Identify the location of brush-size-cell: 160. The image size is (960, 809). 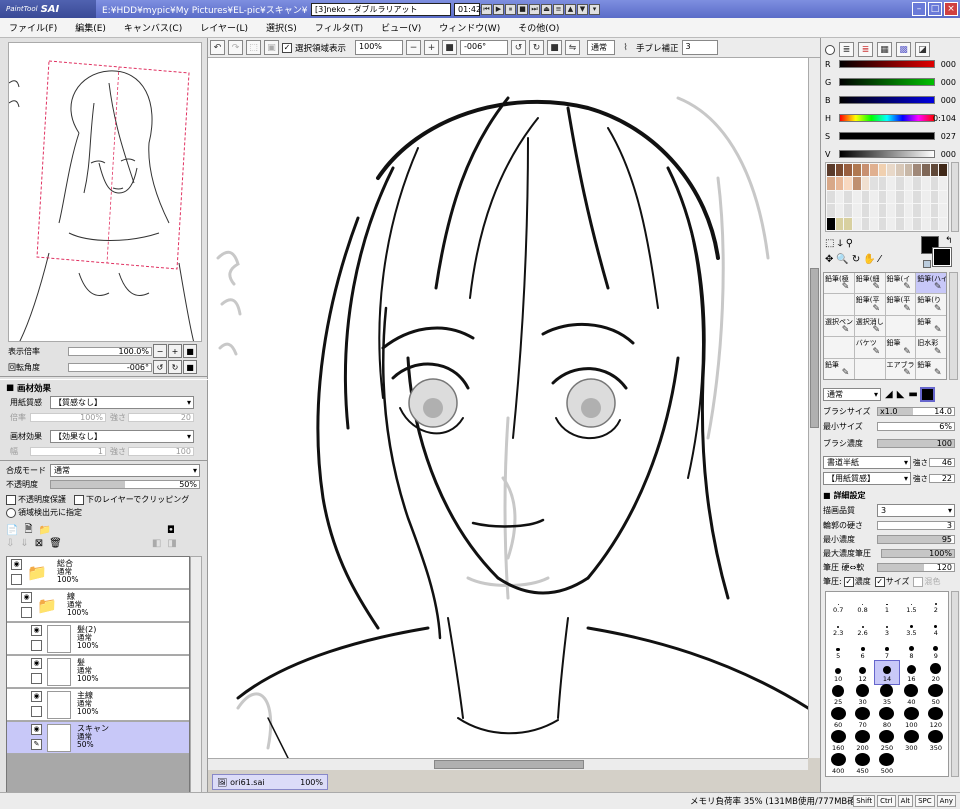
(838, 741).